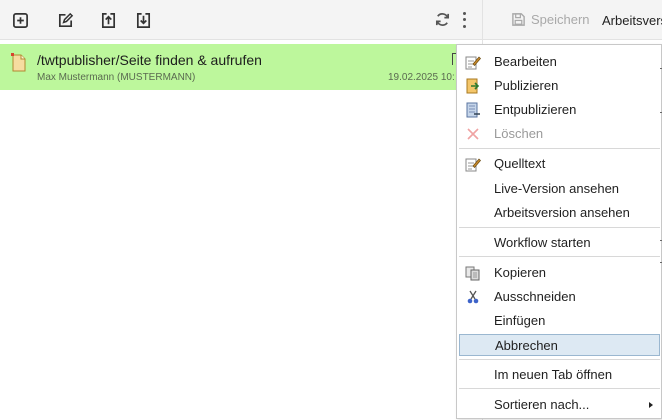 The height and width of the screenshot is (420, 662). I want to click on menu-label: Publizieren, so click(526, 85).